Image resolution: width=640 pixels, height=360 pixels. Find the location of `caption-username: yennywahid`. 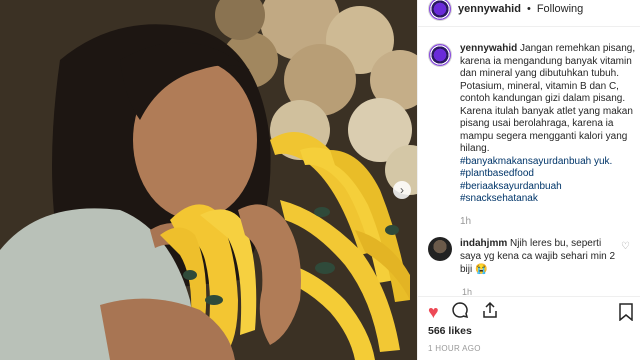

caption-username: yennywahid is located at coordinates (488, 48).